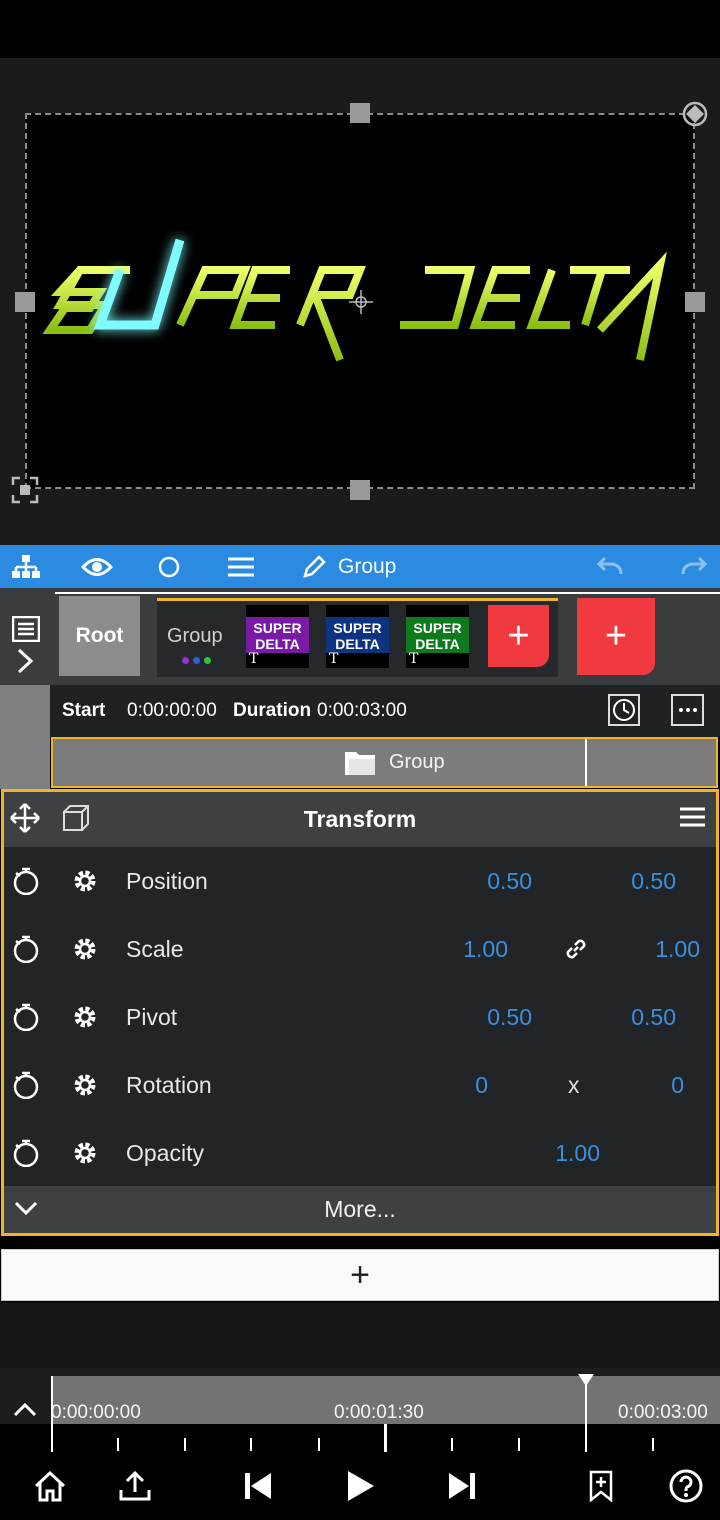 The height and width of the screenshot is (1520, 720). What do you see at coordinates (258, 1486) in the screenshot?
I see `skip-back-icon` at bounding box center [258, 1486].